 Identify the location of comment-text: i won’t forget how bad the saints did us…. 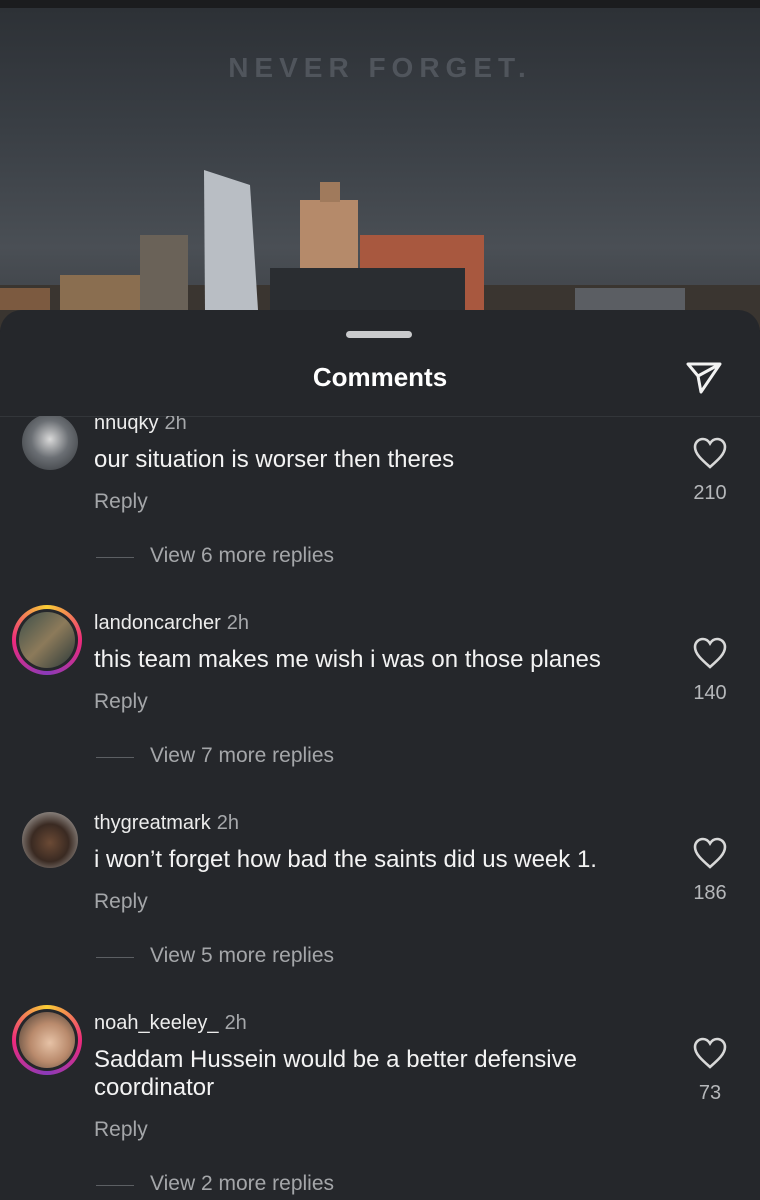
(345, 859).